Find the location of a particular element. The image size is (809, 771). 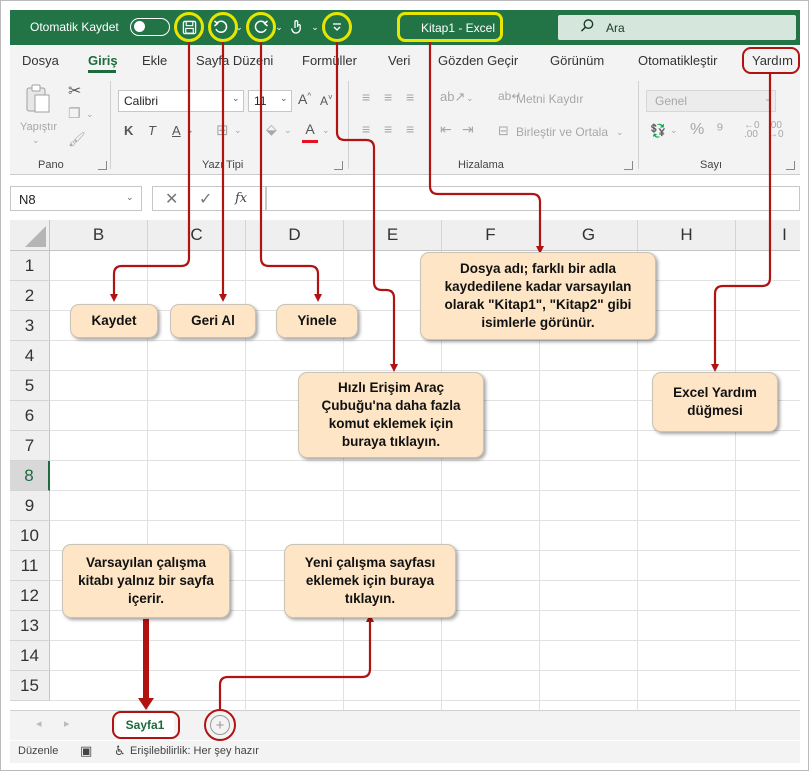

cancel-icon: ✕ is located at coordinates (171, 199).